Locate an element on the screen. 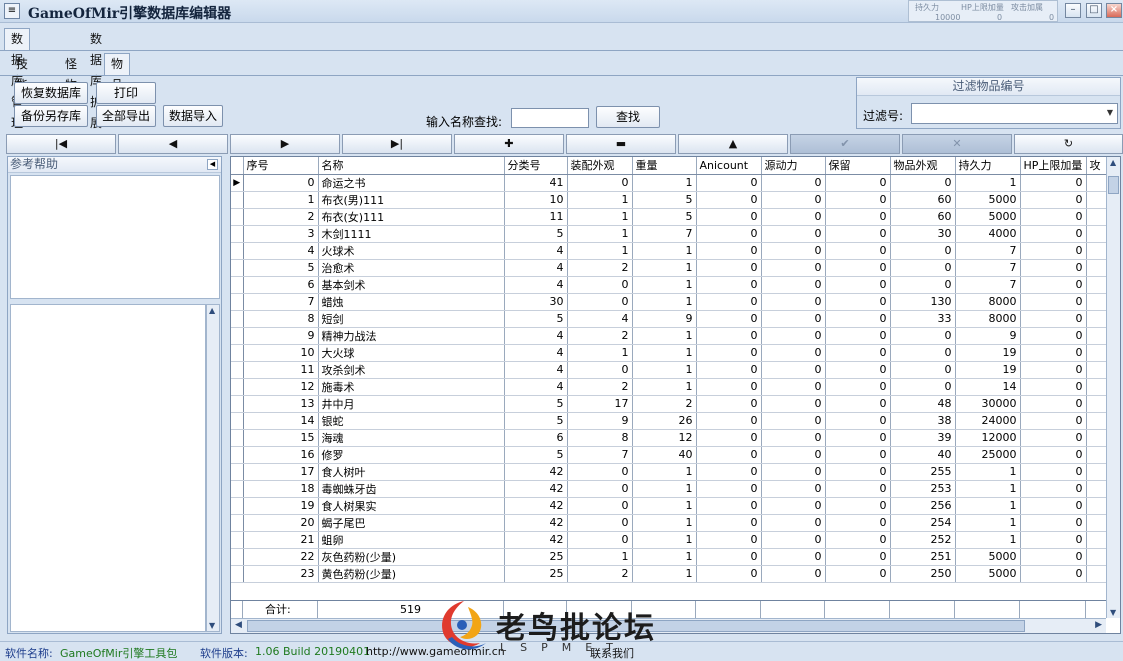 This screenshot has width=1123, height=661. cancel-record-button: ✕ is located at coordinates (957, 144).